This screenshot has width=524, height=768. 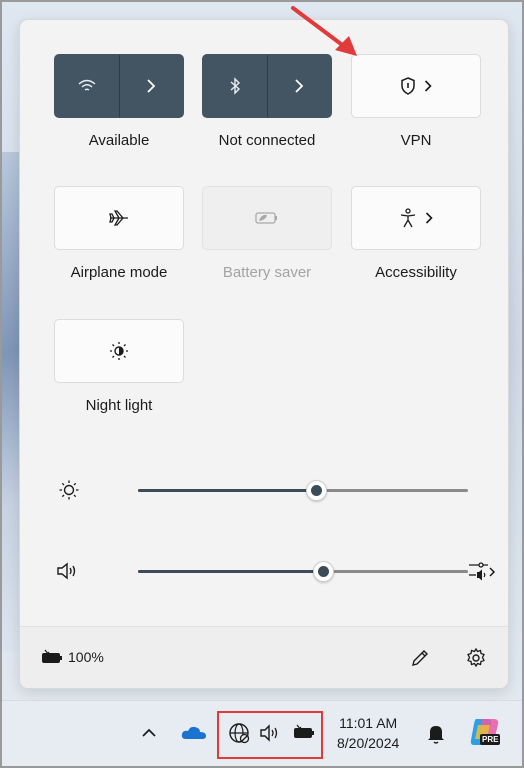 I want to click on accessibility-icon, so click(x=408, y=218).